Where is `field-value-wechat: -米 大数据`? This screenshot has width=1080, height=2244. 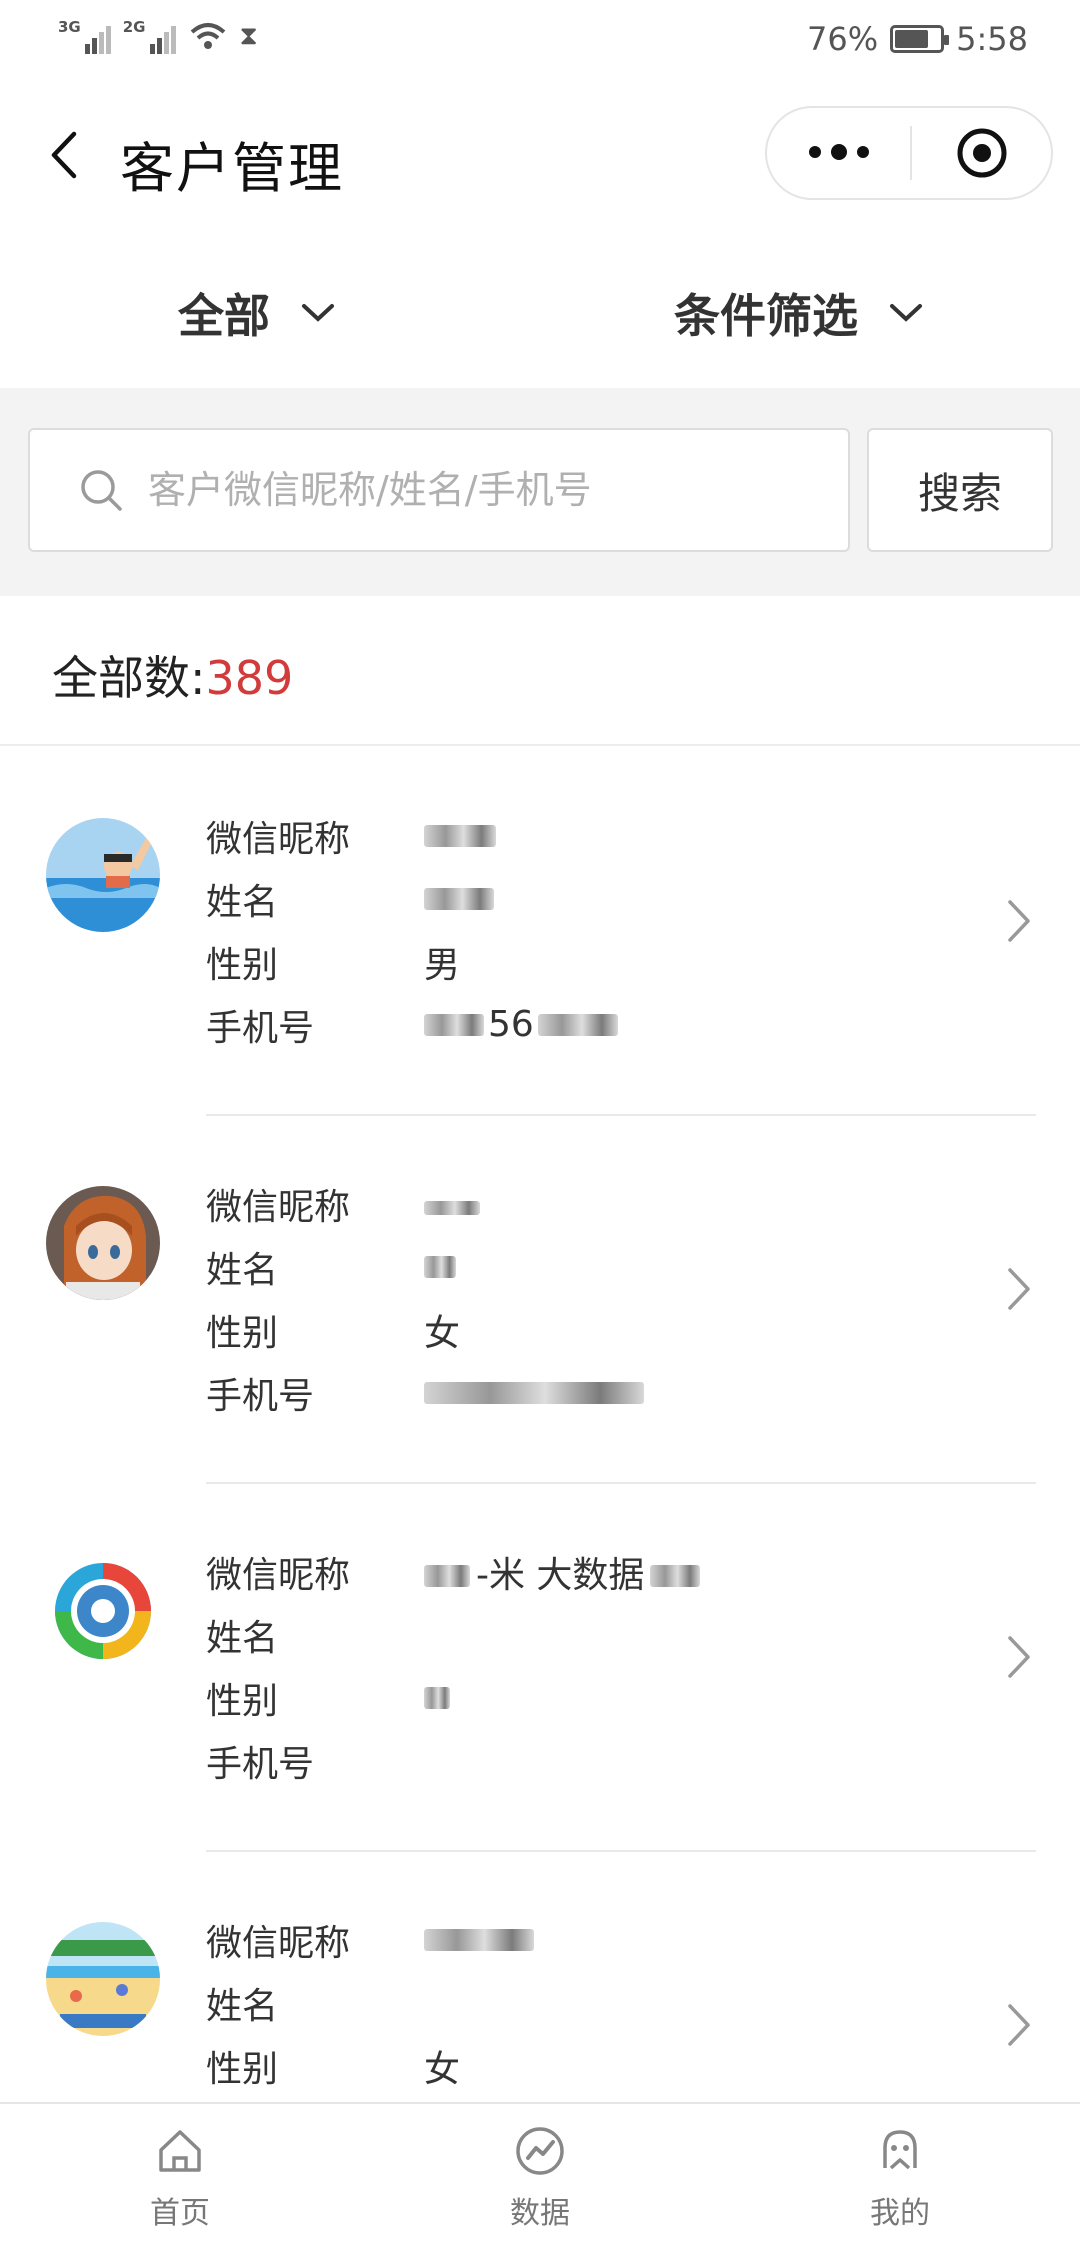
field-value-wechat: -米 大数据 is located at coordinates (562, 1572).